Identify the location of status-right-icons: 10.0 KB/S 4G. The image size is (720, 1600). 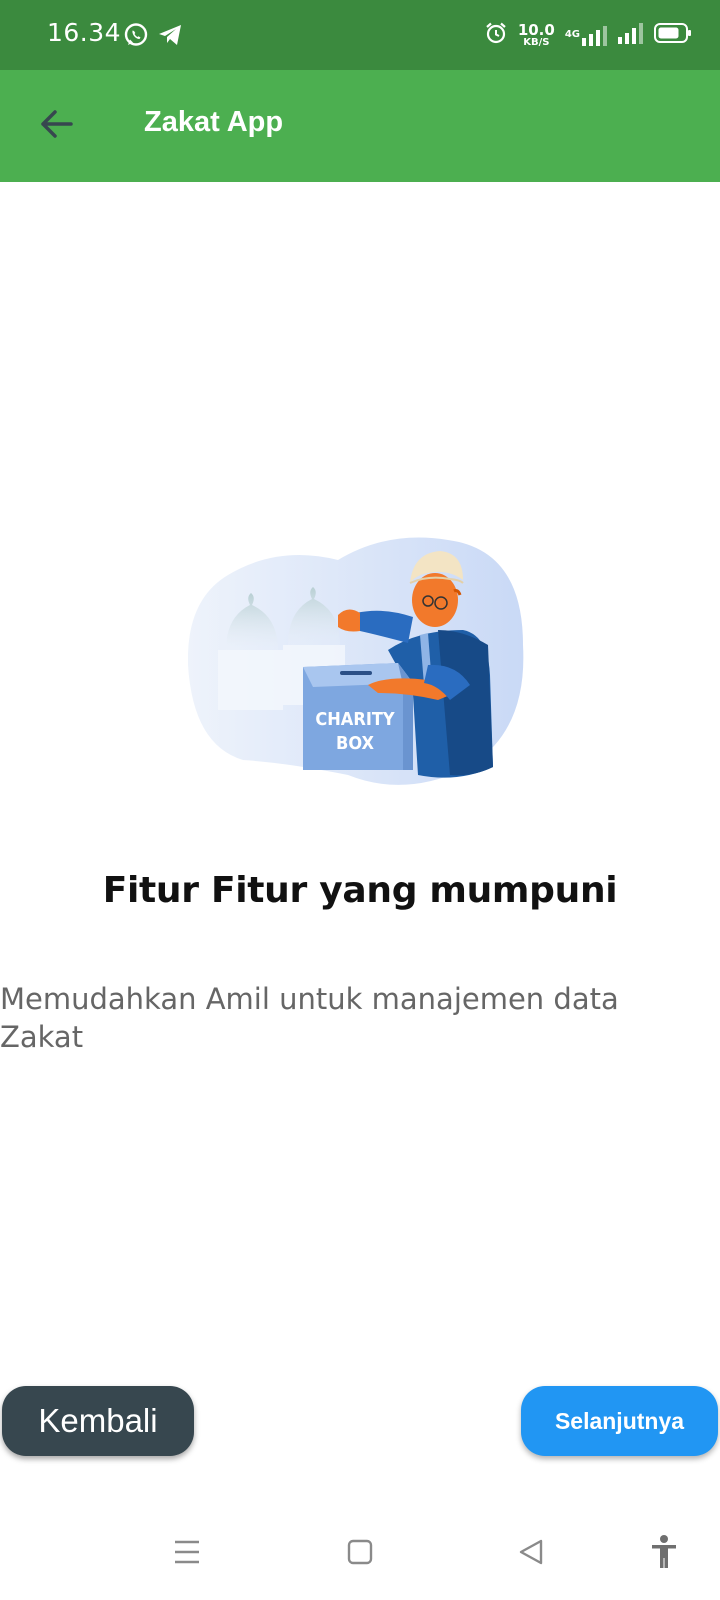
(588, 35).